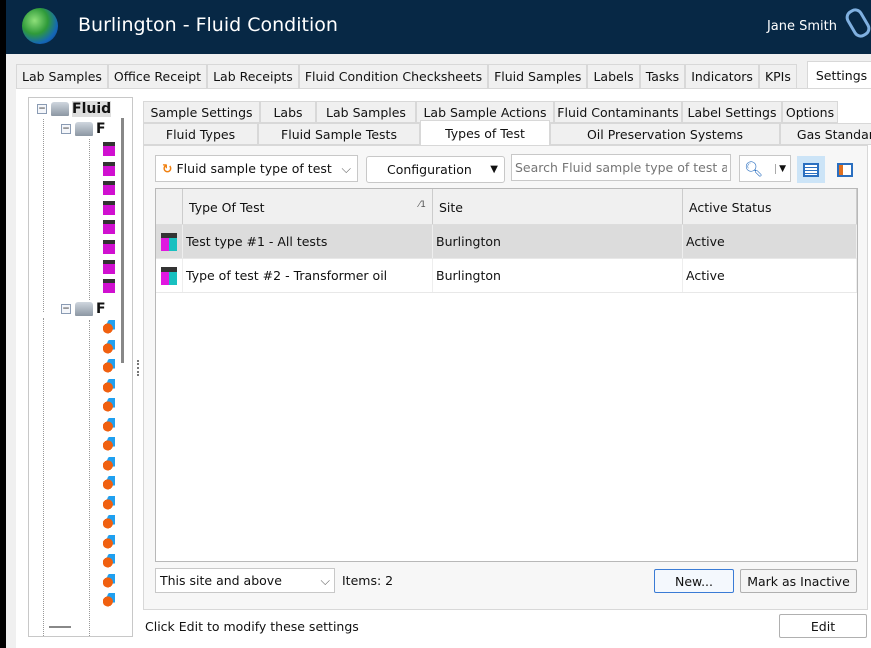 This screenshot has width=871, height=648. What do you see at coordinates (558, 241) in the screenshot?
I see `cell-site: Burlington` at bounding box center [558, 241].